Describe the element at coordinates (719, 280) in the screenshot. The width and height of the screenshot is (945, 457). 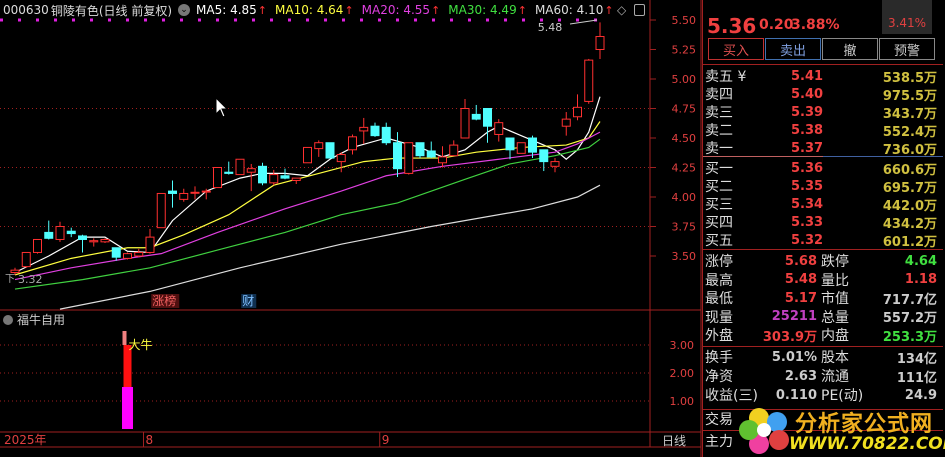
I see `stat-label: 最高` at that location.